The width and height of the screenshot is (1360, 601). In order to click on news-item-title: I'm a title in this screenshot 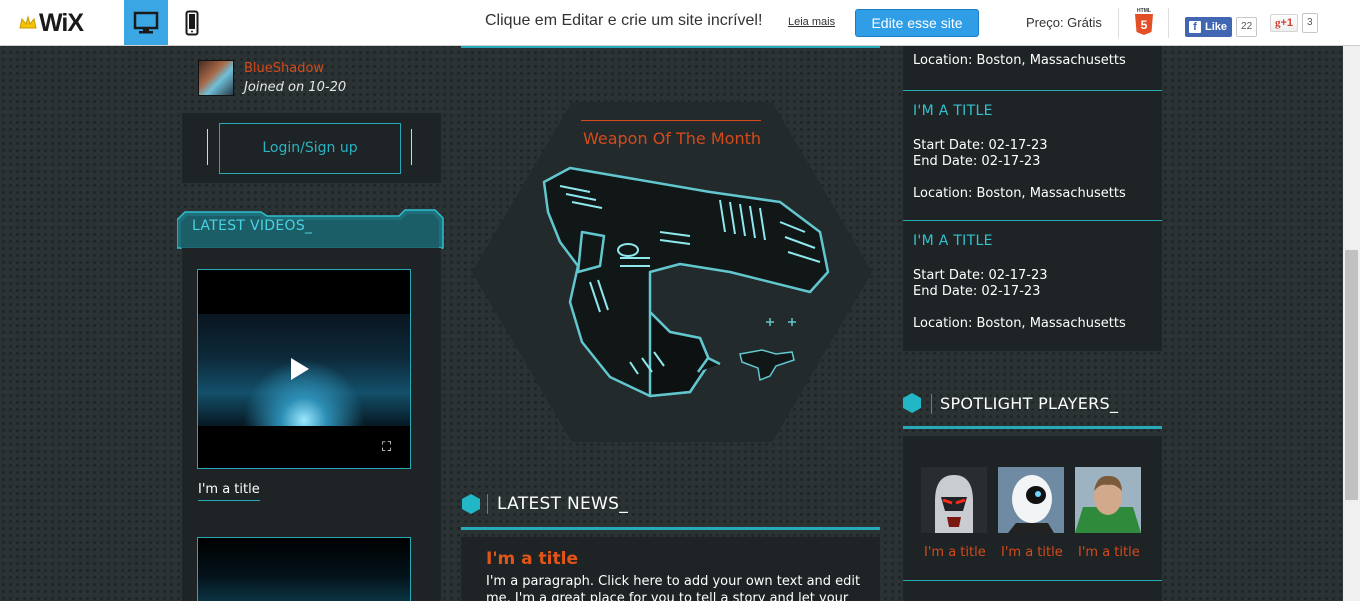, I will do `click(532, 559)`.